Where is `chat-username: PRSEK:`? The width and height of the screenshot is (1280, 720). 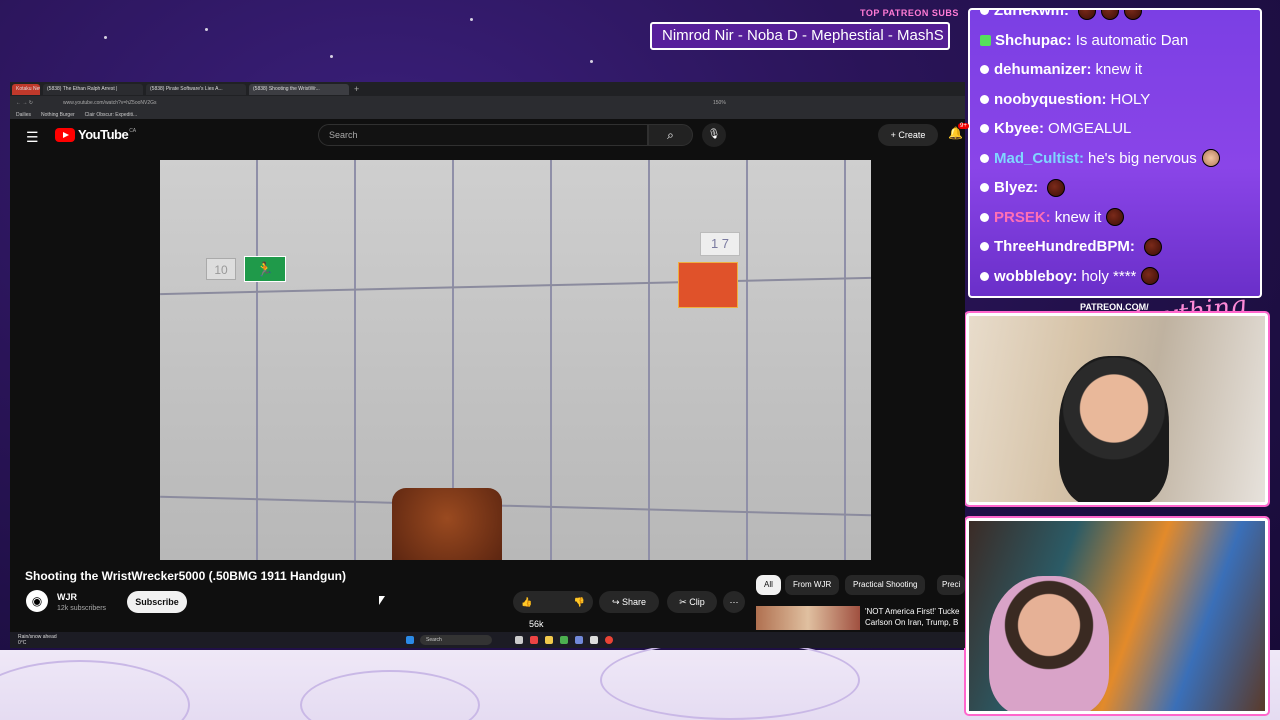
chat-username: PRSEK: is located at coordinates (1022, 217).